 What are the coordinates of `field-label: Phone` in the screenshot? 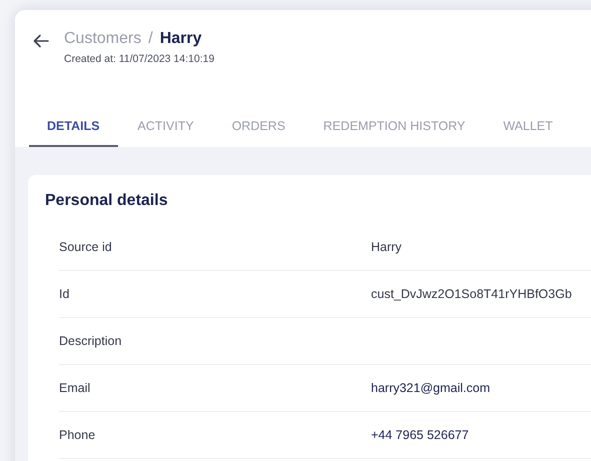 It's located at (77, 435).